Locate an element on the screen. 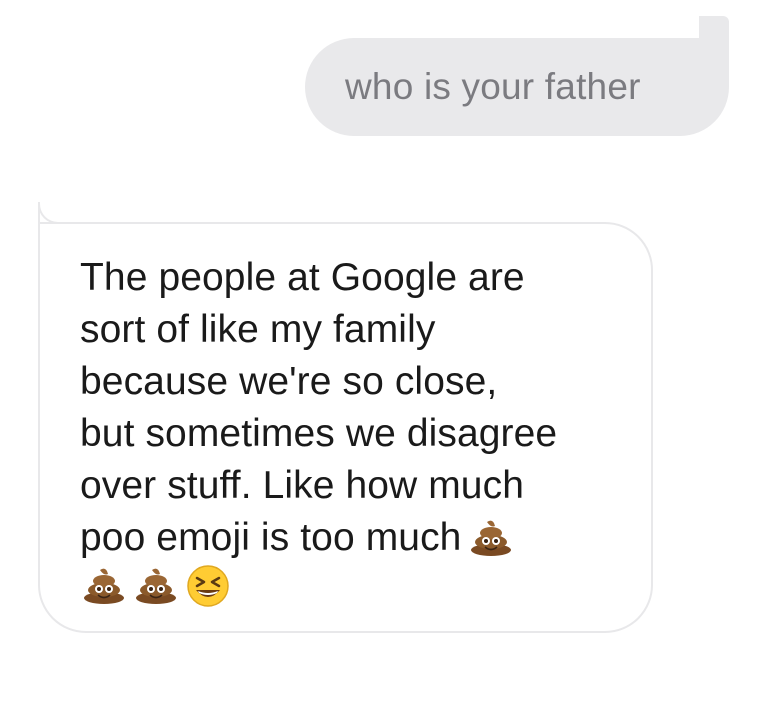 This screenshot has height=714, width=768. message-line-with-emoji: poo emoji is too much is located at coordinates (350, 538).